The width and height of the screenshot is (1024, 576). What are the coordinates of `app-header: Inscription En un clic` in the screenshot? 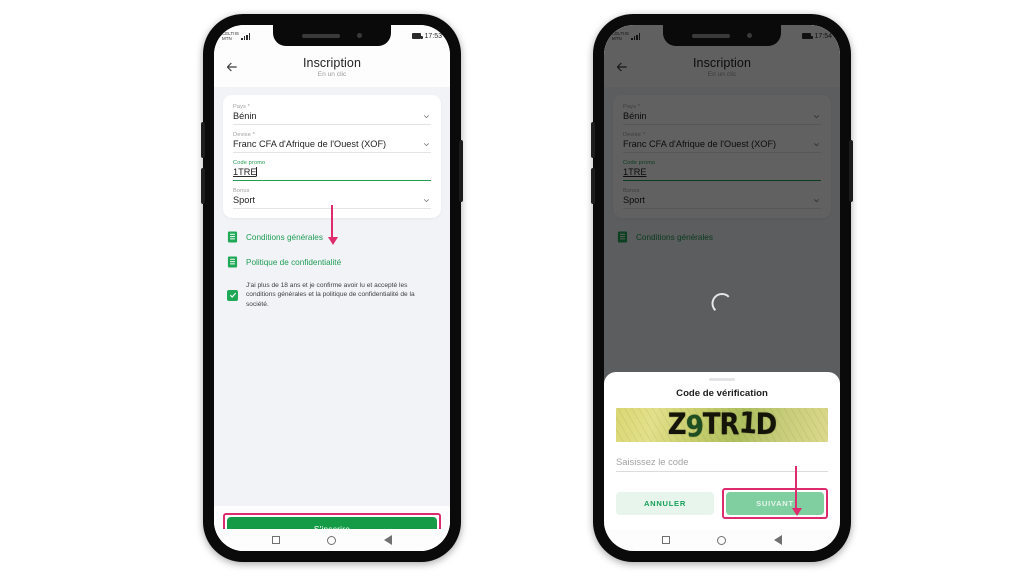 It's located at (332, 67).